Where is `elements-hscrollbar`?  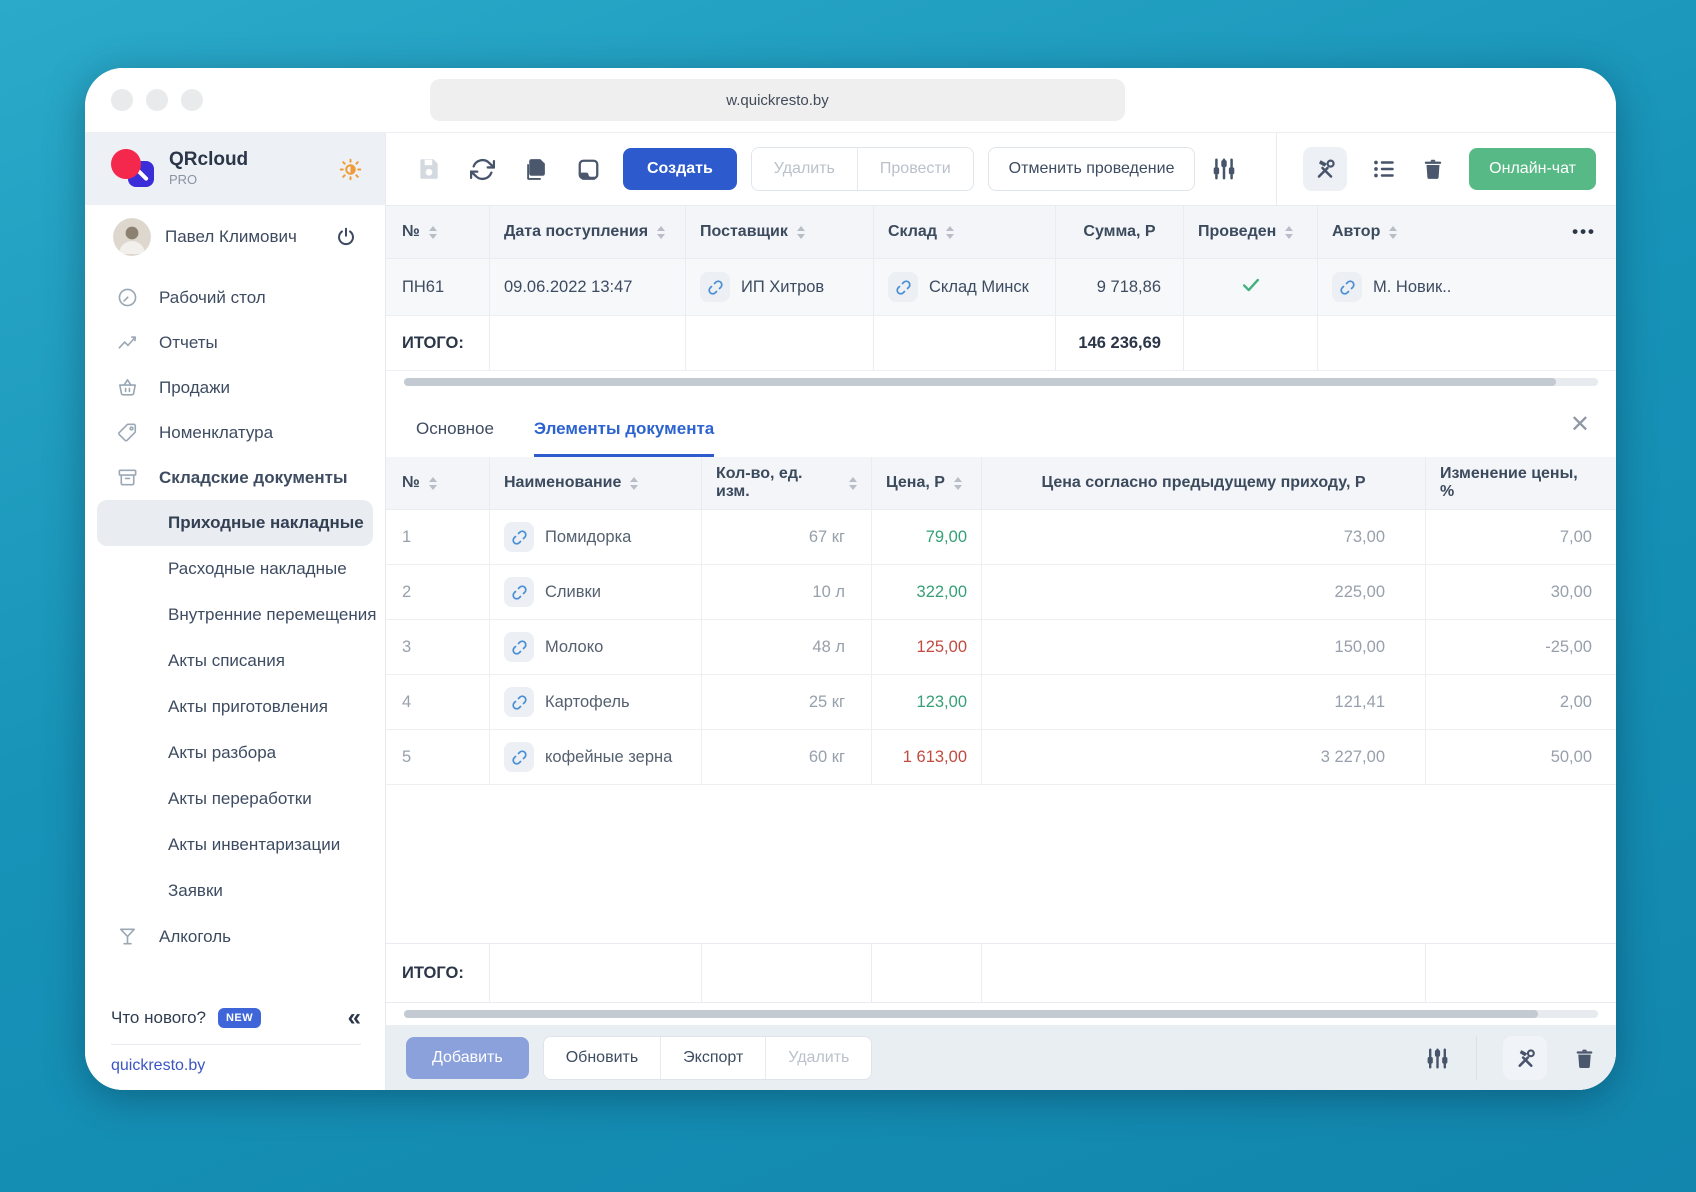 elements-hscrollbar is located at coordinates (1001, 1014).